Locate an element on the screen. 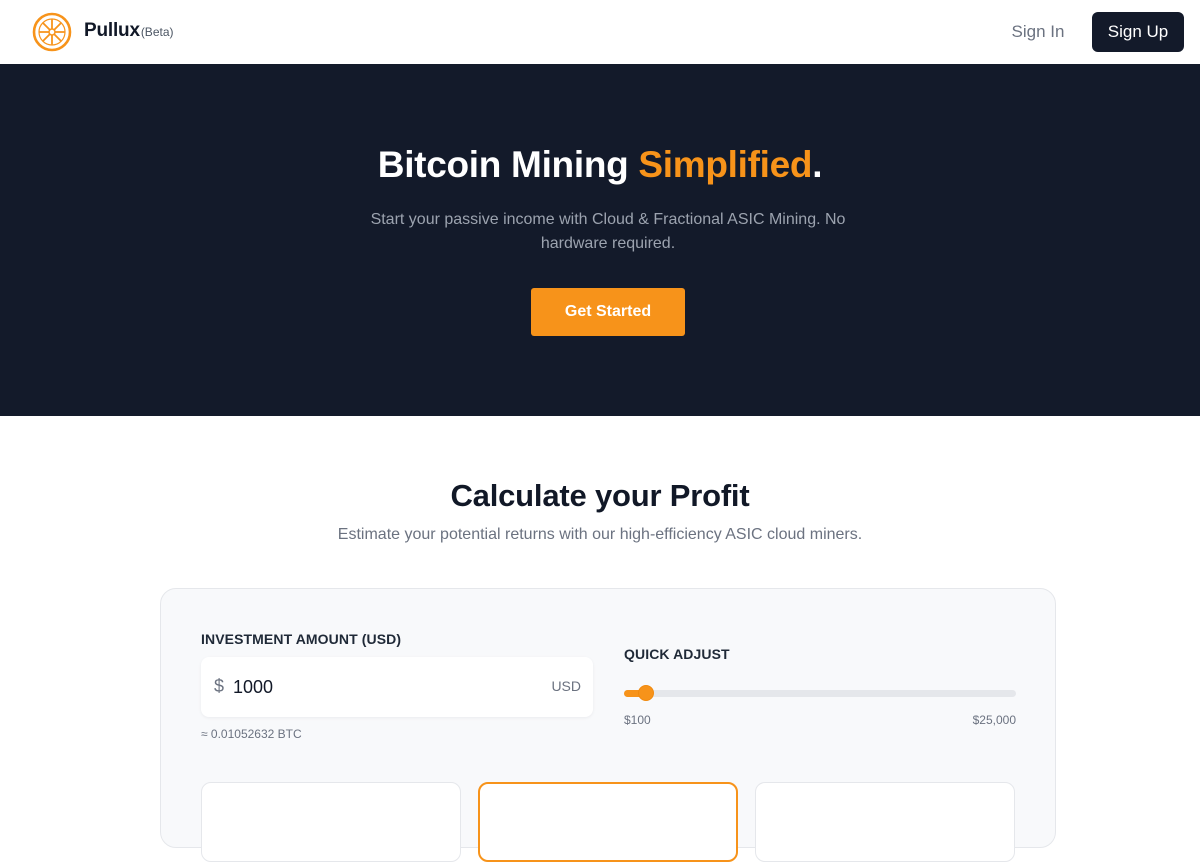  pullux-logo-icon is located at coordinates (52, 32).